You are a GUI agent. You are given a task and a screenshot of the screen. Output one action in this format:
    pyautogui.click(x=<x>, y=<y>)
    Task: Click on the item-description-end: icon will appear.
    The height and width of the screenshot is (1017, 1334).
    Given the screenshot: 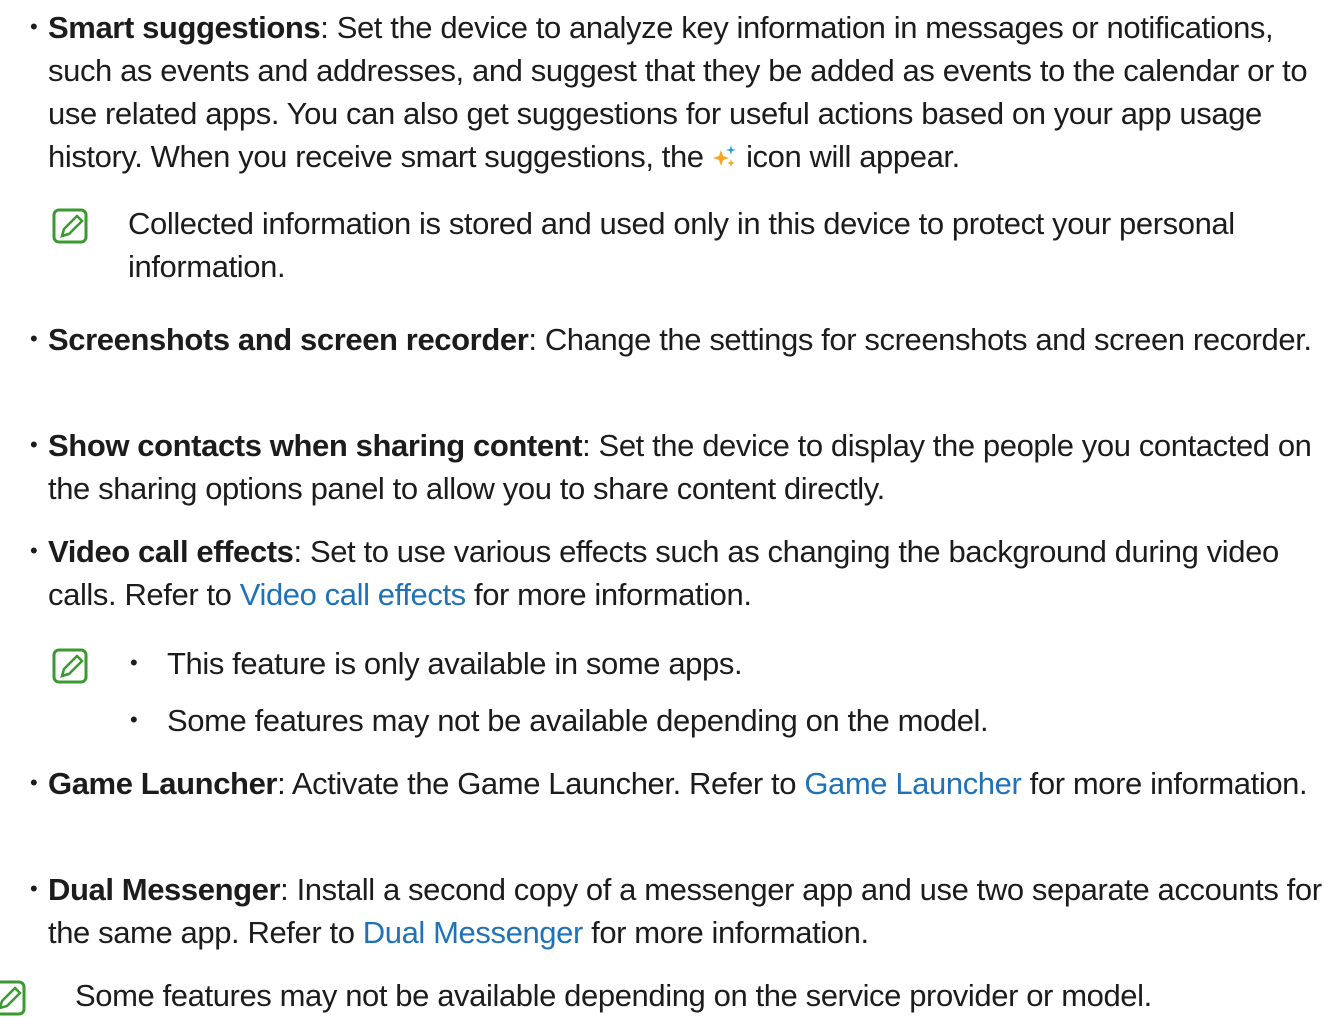 What is the action you would take?
    pyautogui.click(x=848, y=156)
    